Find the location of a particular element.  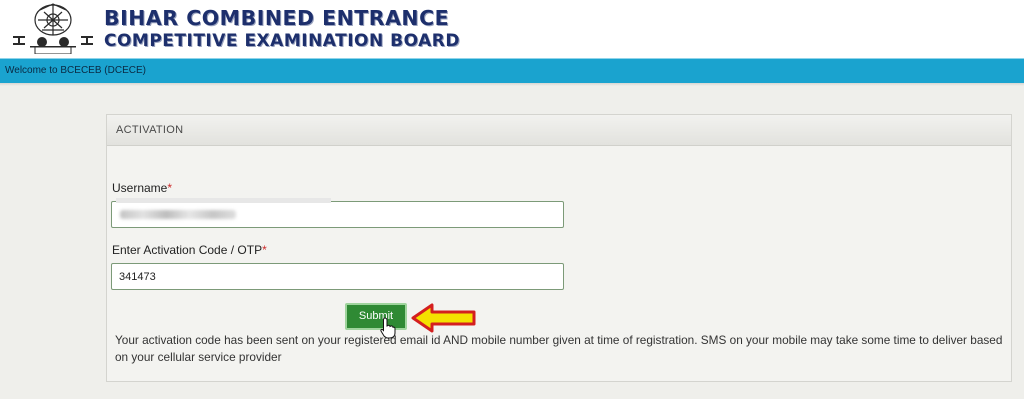

pointer-arrow-icon is located at coordinates (443, 318).